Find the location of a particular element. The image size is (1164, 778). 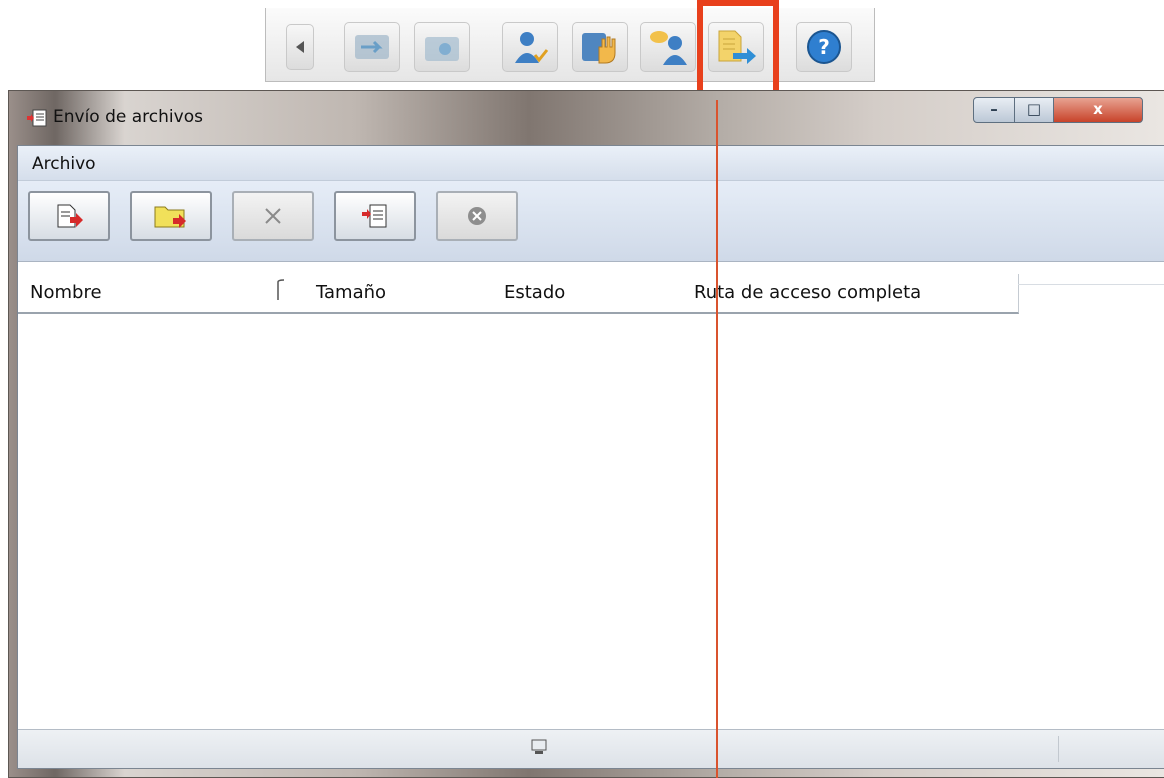

cancel-button is located at coordinates (477, 216).